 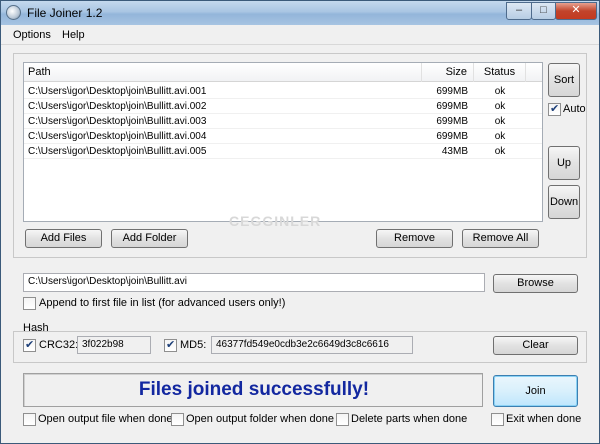 I want to click on browse-button: Browse, so click(x=535, y=283).